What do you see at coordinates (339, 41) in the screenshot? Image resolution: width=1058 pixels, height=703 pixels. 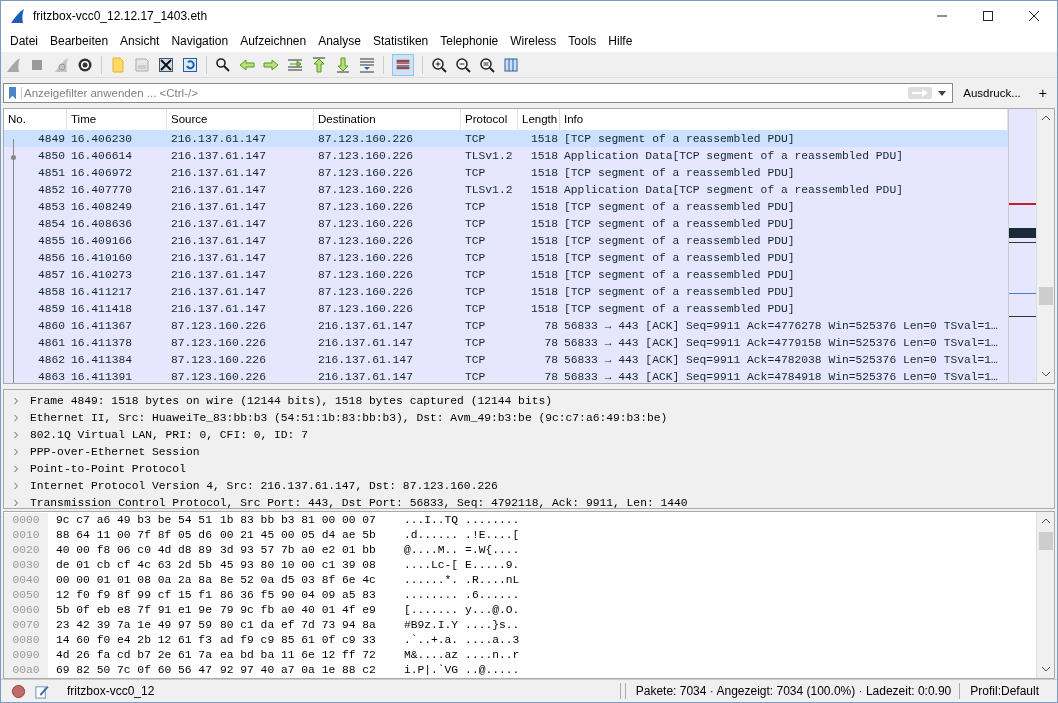 I see `menu-item: Analyse` at bounding box center [339, 41].